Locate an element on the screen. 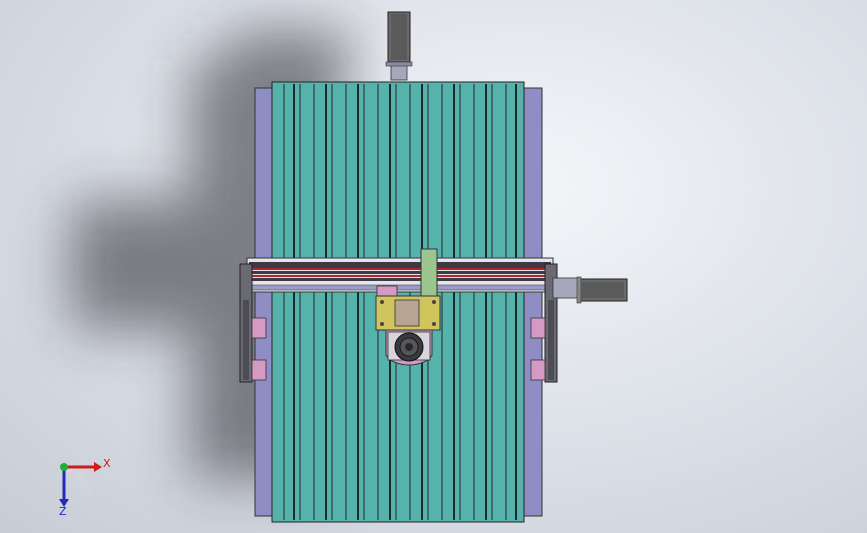 The width and height of the screenshot is (867, 533). spindle is located at coordinates (409, 347).